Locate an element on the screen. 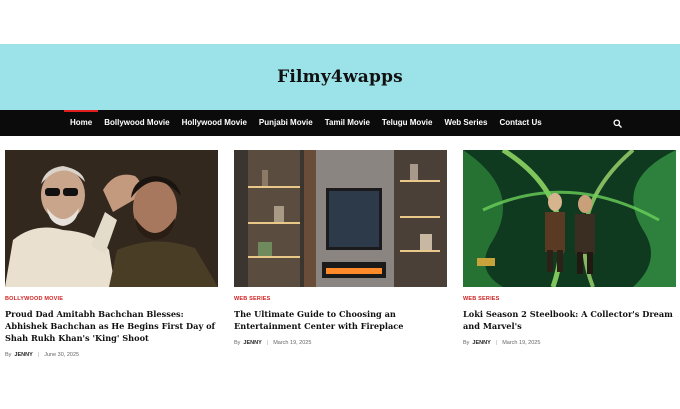 Image resolution: width=680 pixels, height=409 pixels. nav-item-telugu: Telugu Movie is located at coordinates (407, 123).